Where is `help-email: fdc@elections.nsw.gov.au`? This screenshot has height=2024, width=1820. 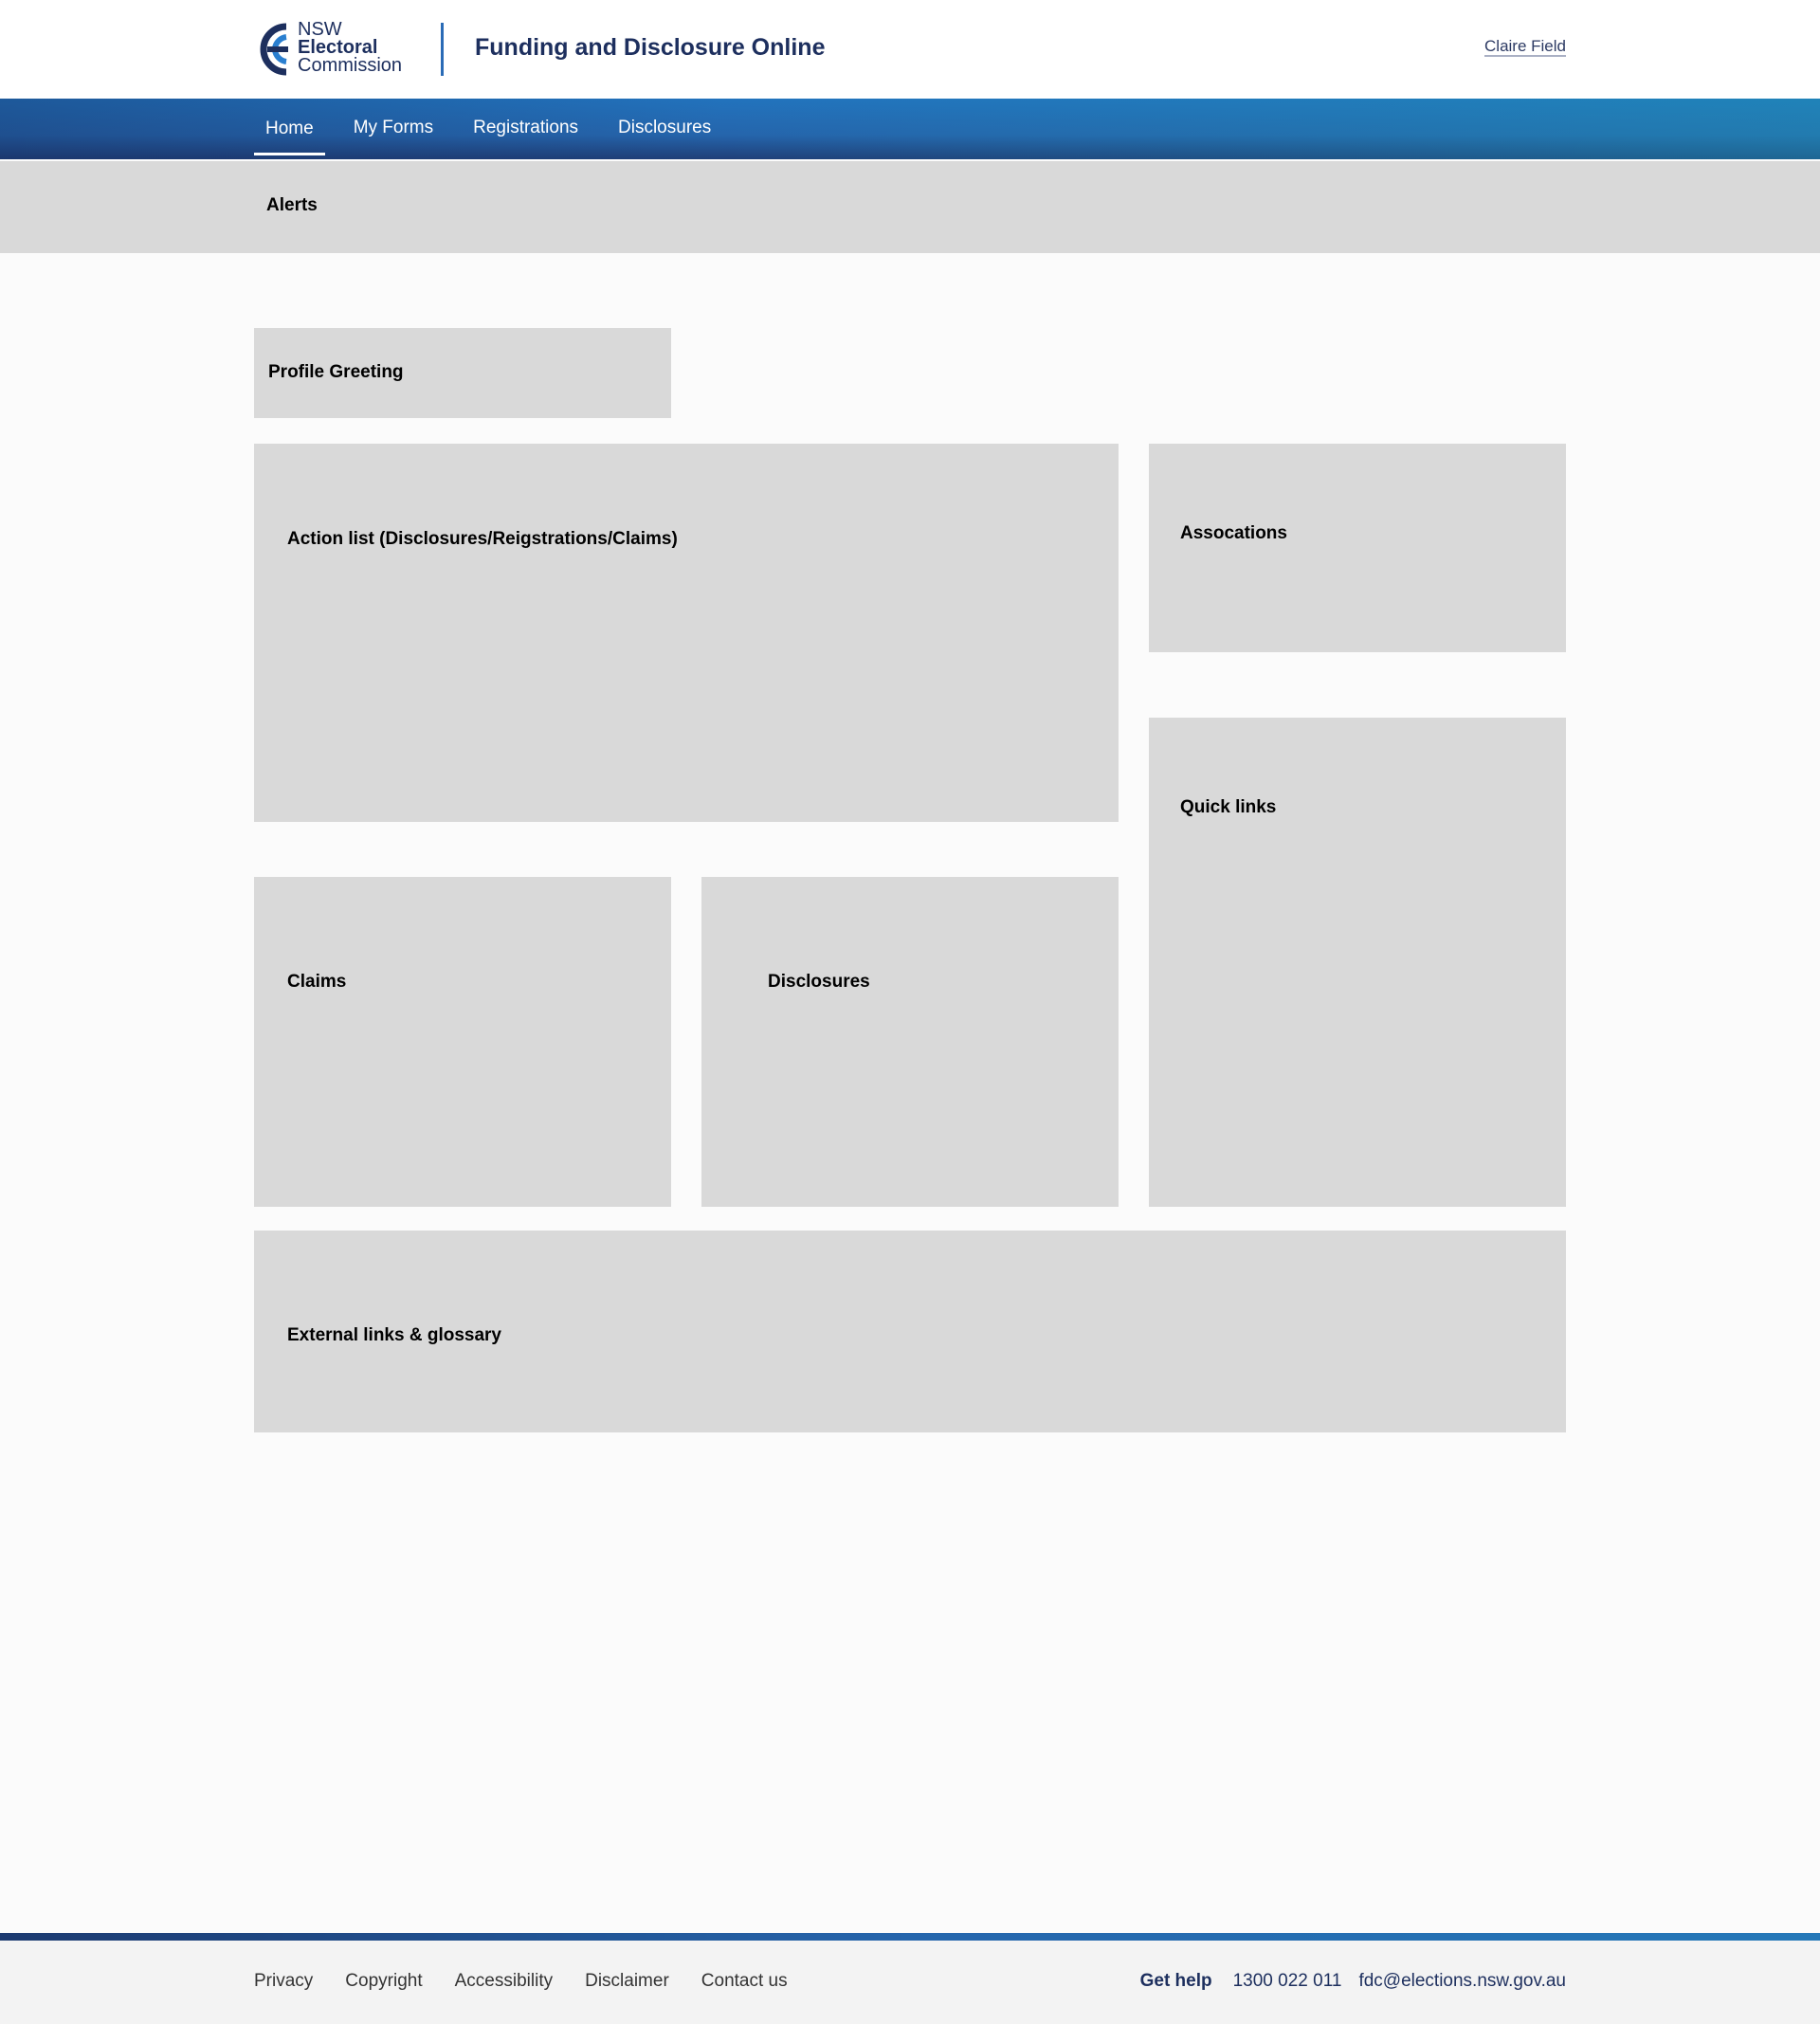 help-email: fdc@elections.nsw.gov.au is located at coordinates (1462, 1981).